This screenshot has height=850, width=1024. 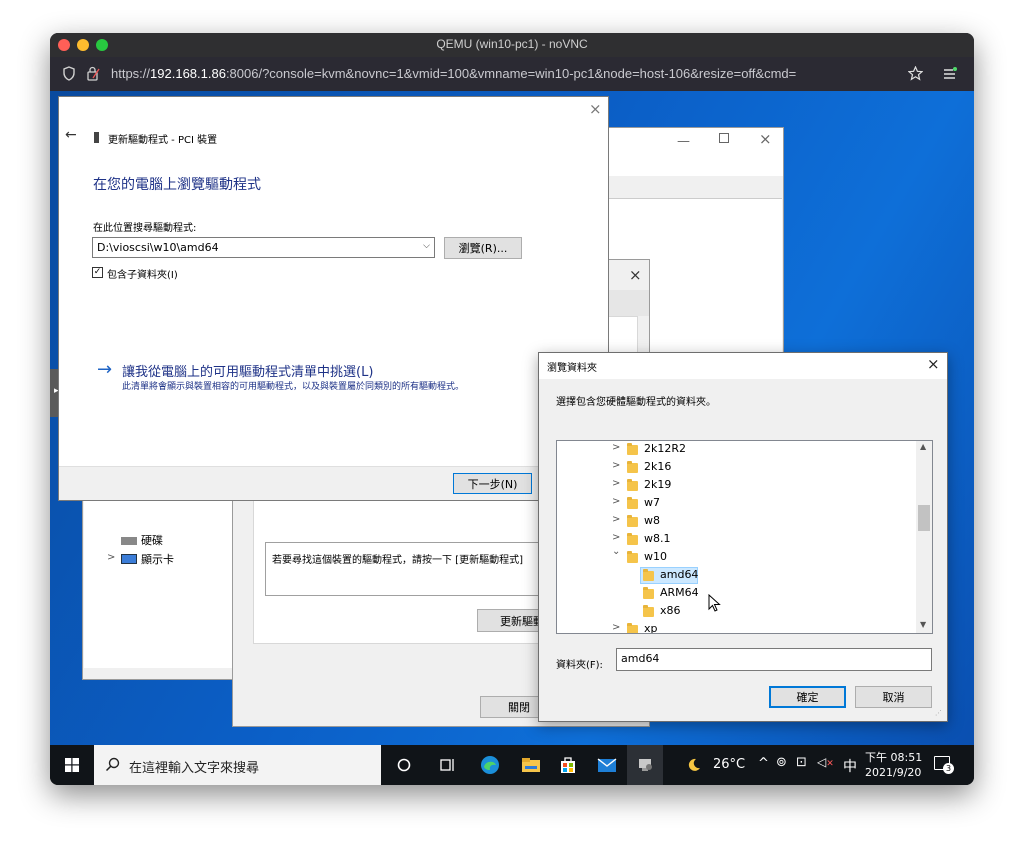 I want to click on folder-tree-item-label: 2k19, so click(x=658, y=484).